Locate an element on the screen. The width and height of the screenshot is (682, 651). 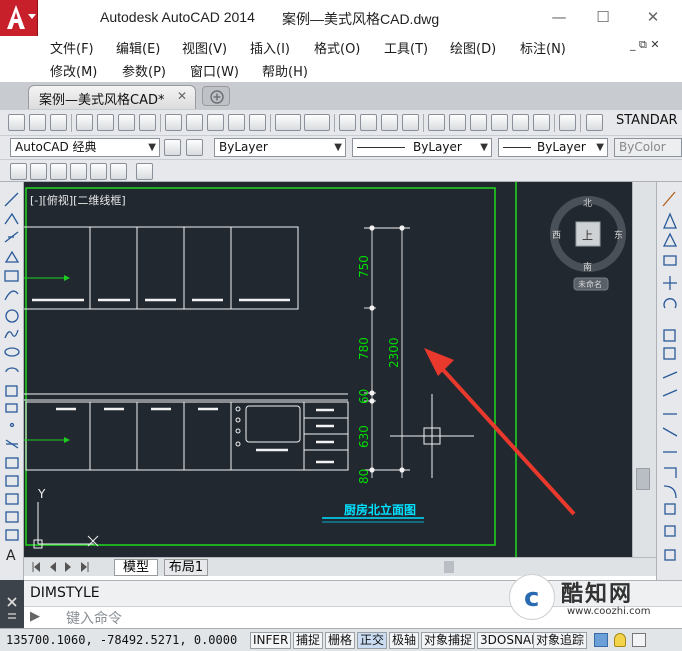
command-placeholder: 键入命令 is located at coordinates (94, 619).